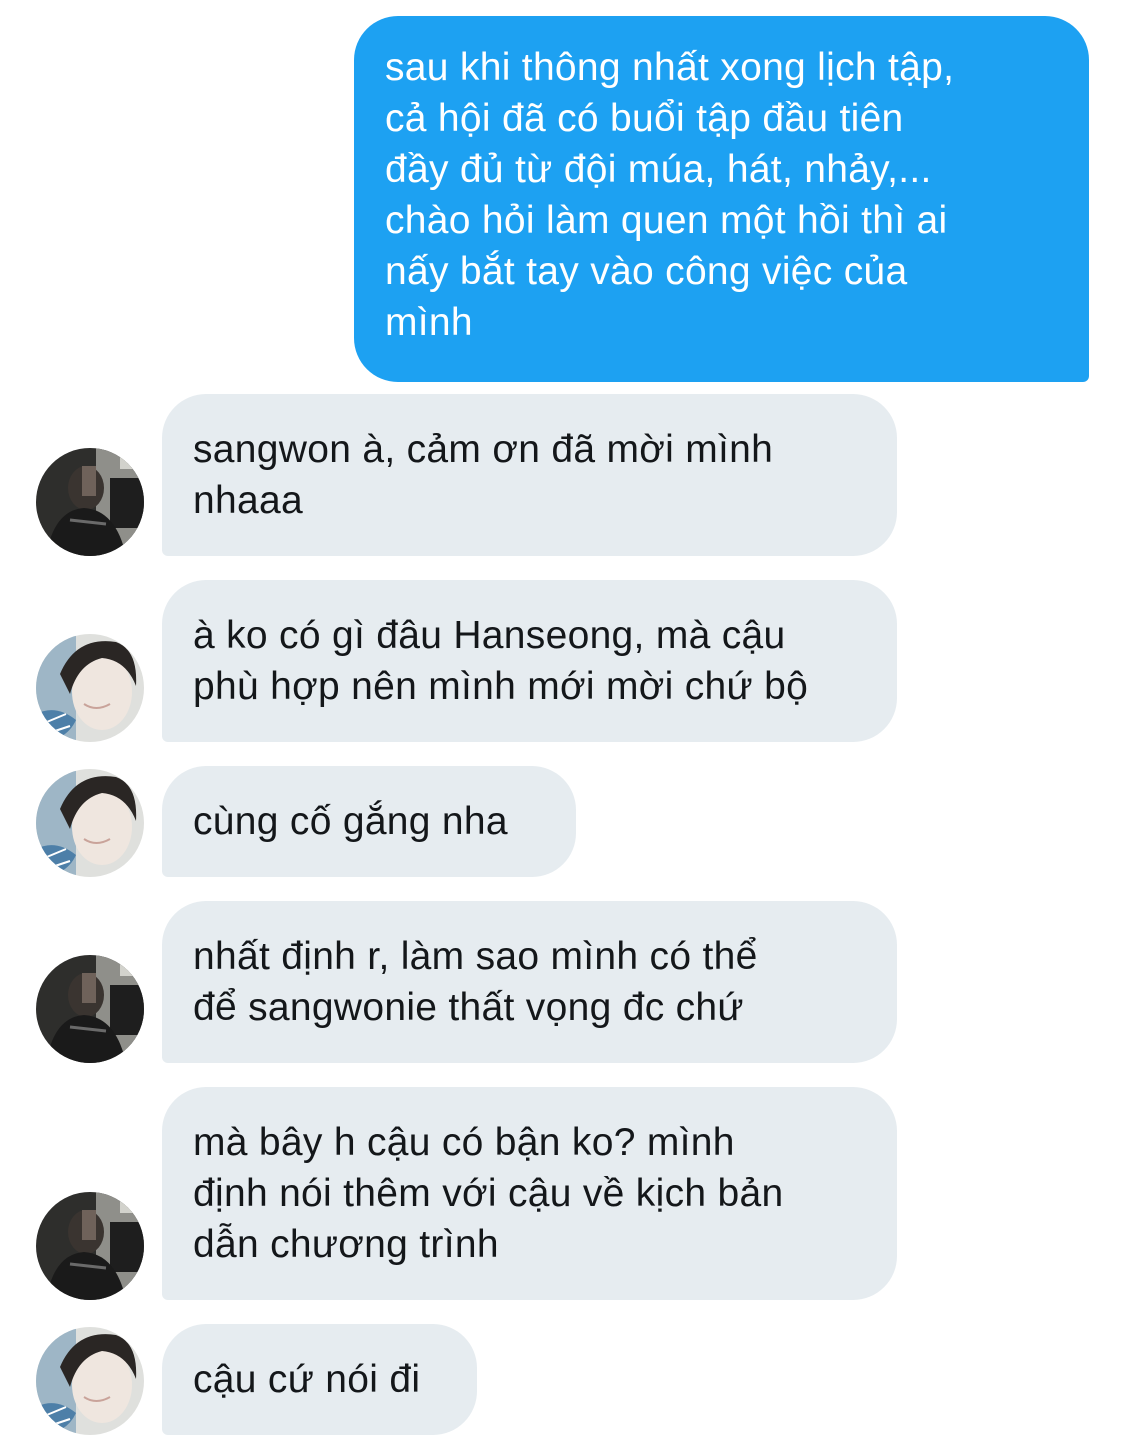 The image size is (1125, 1441). Describe the element at coordinates (529, 475) in the screenshot. I see `incoming-message-bubble: sangwon à, cảm ơn đã mời mình nhaaa` at that location.